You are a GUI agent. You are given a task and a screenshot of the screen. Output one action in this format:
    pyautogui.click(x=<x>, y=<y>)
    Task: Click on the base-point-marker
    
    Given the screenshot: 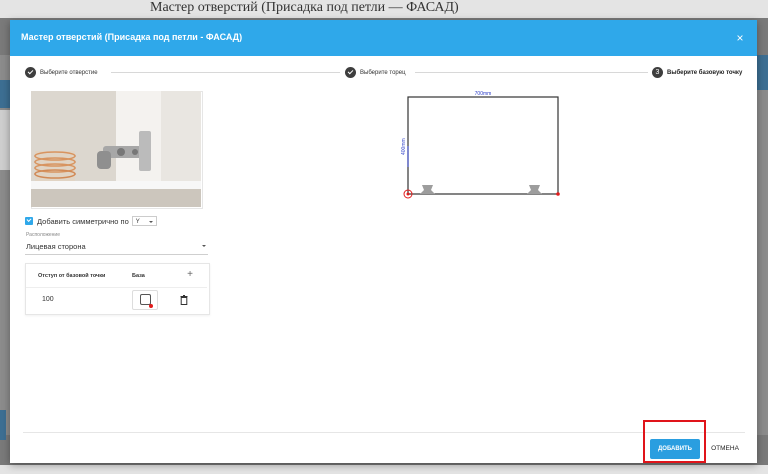 What is the action you would take?
    pyautogui.click(x=151, y=306)
    